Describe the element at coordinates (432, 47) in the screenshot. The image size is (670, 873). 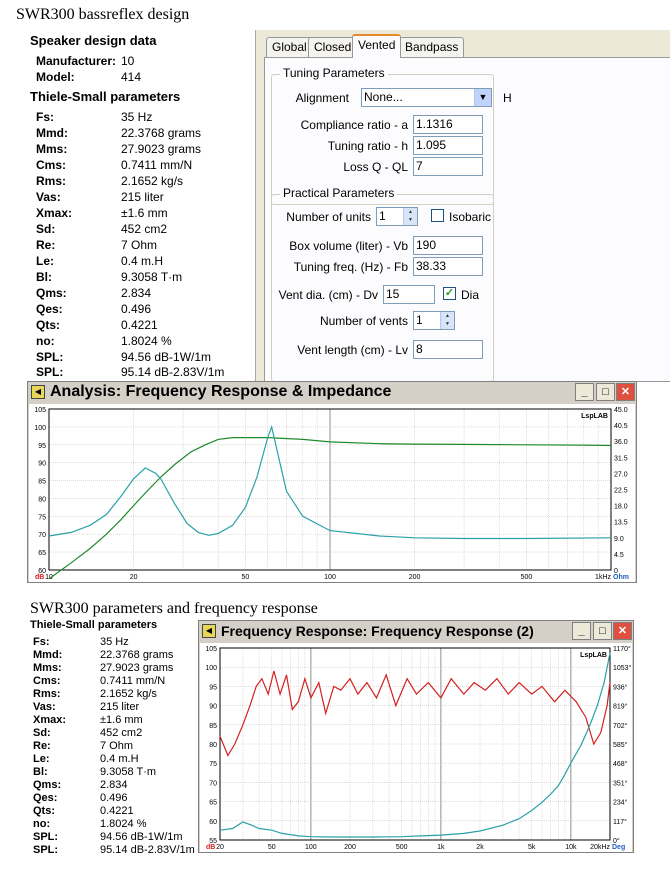
I see `tab-bandpass: Bandpass` at that location.